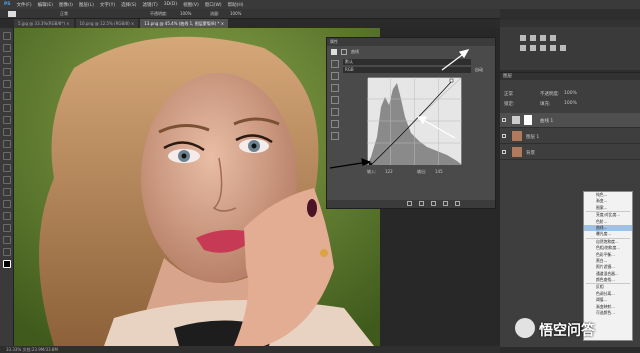 The width and height of the screenshot is (640, 353). What do you see at coordinates (570, 76) in the screenshot?
I see `layers-title: 图层` at bounding box center [570, 76].